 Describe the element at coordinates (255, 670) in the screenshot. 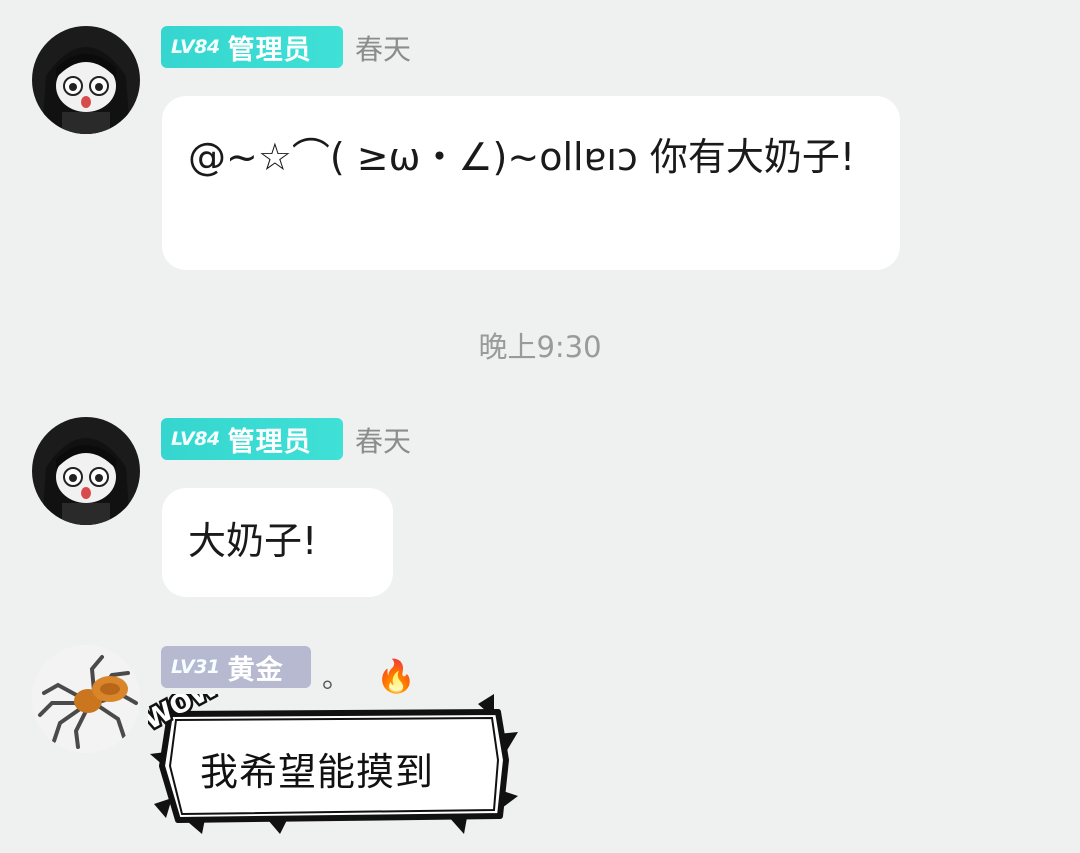

I see `role-label: 黄金` at that location.